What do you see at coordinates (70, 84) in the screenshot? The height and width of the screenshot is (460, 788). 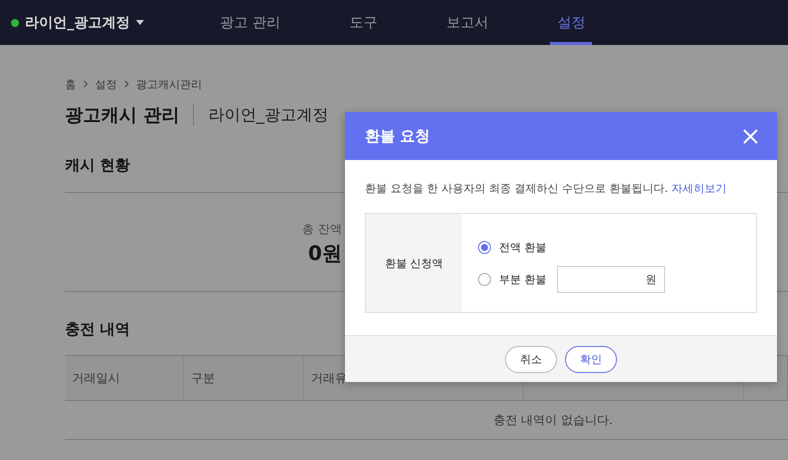 I see `breadcrumb-link: 홈` at bounding box center [70, 84].